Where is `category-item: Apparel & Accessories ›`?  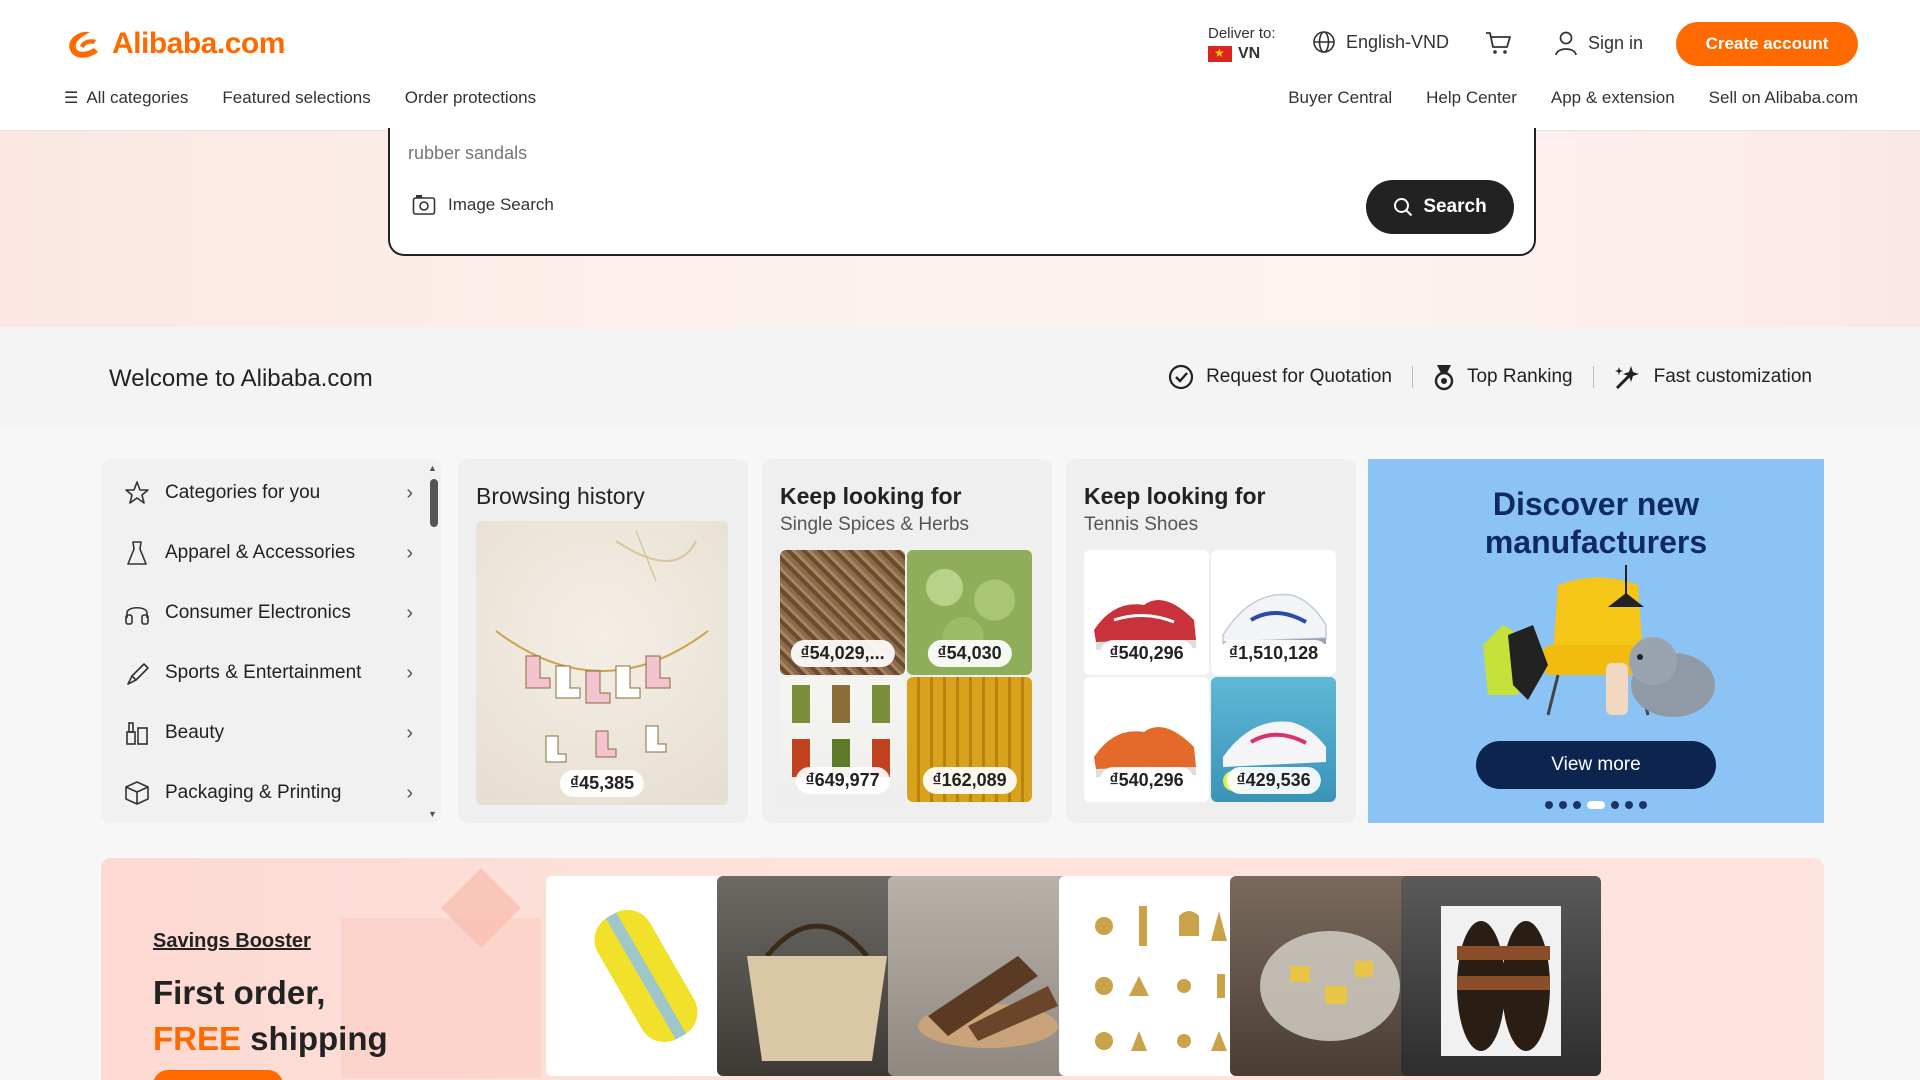
category-item: Apparel & Accessories › is located at coordinates (268, 553).